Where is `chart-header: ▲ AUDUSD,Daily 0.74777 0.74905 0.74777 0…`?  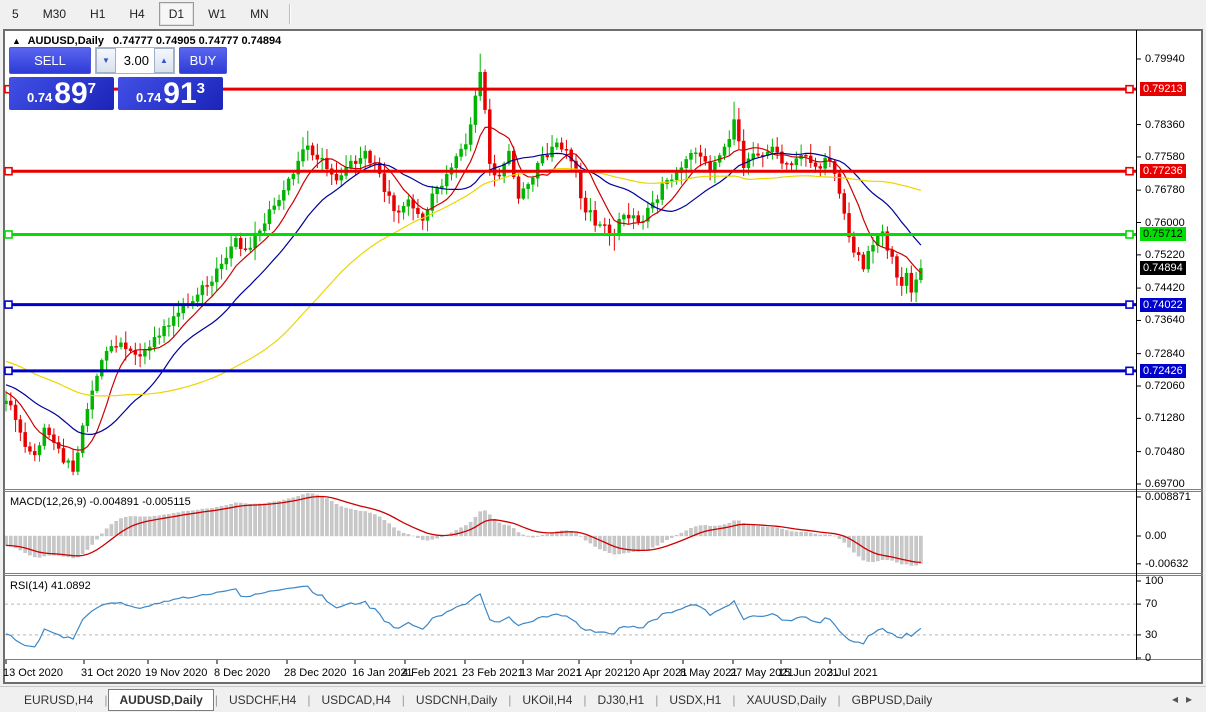
chart-header: ▲ AUDUSD,Daily 0.74777 0.74905 0.74777 0… is located at coordinates (146, 41).